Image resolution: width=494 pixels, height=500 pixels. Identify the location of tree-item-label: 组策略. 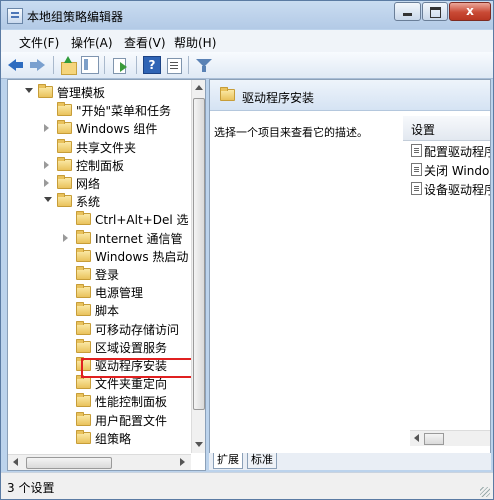
(113, 438).